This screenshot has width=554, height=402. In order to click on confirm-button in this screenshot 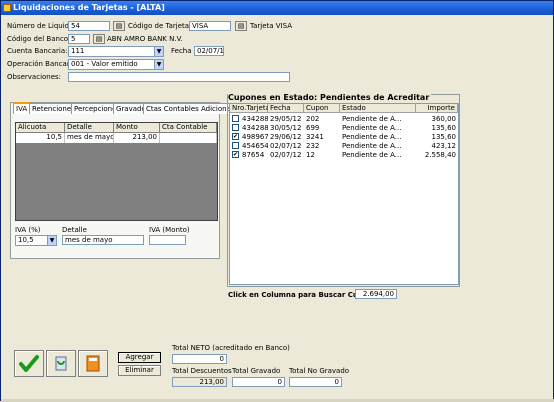, I will do `click(29, 363)`.